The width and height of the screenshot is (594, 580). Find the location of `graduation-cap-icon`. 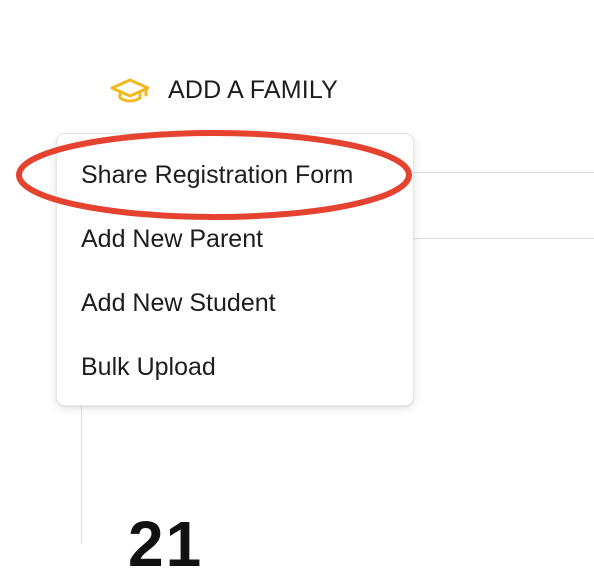

graduation-cap-icon is located at coordinates (130, 90).